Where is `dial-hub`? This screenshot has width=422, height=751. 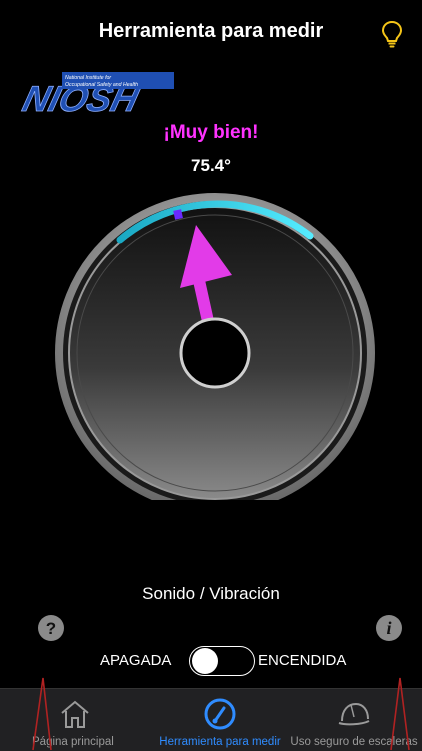
dial-hub is located at coordinates (215, 353).